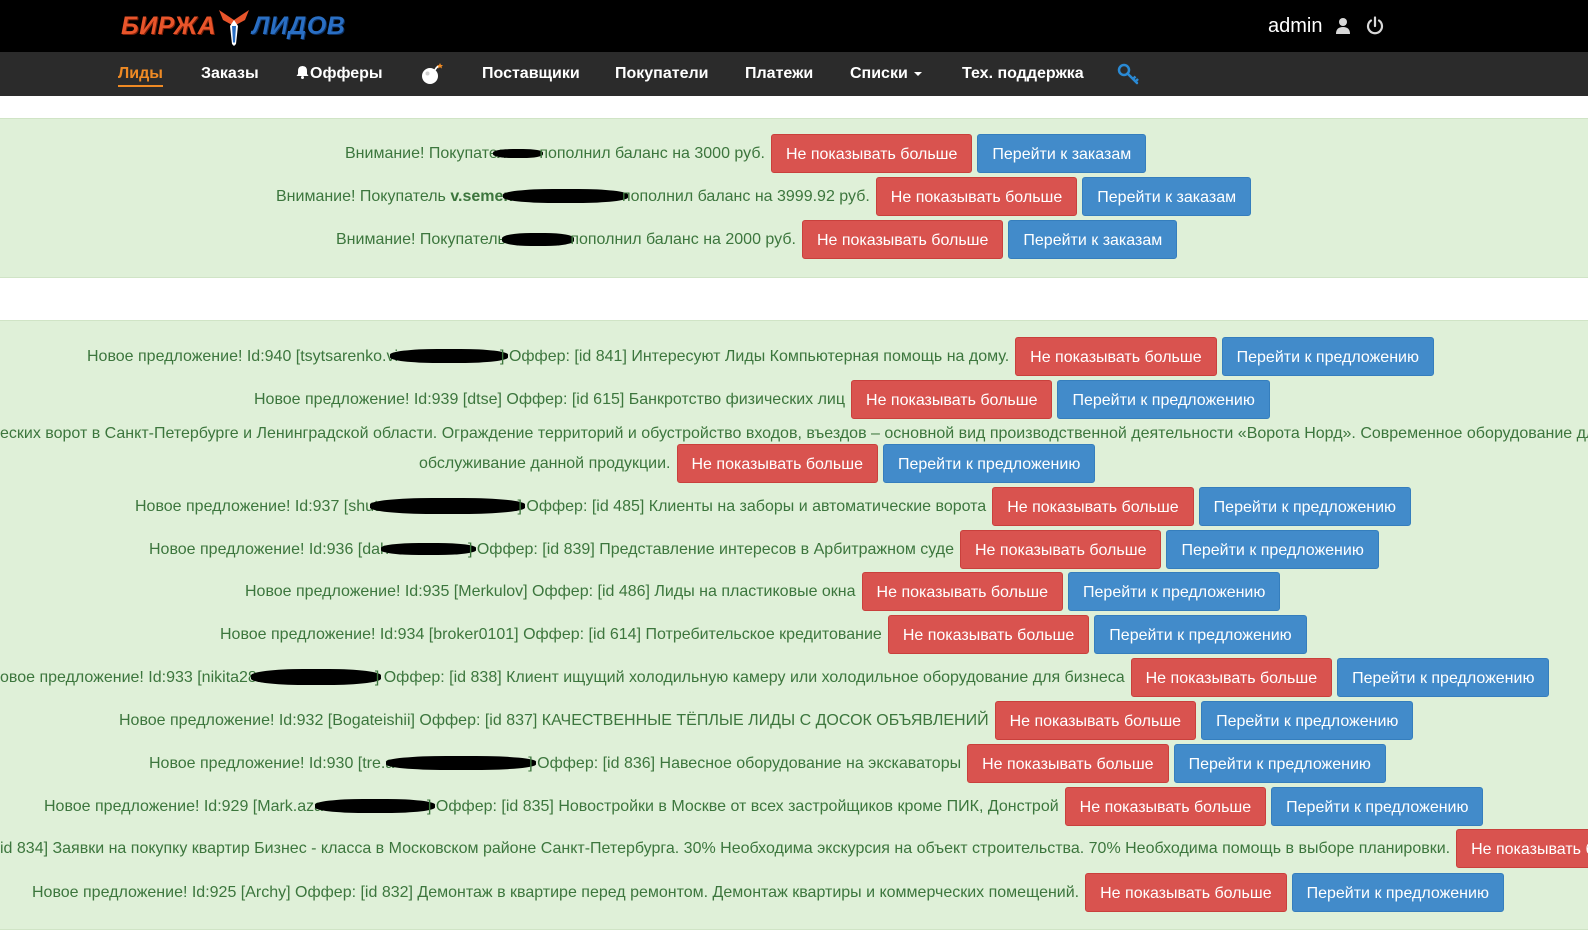 This screenshot has width=1588, height=952. I want to click on nav-suppliers-label: Поставщики, so click(531, 73).